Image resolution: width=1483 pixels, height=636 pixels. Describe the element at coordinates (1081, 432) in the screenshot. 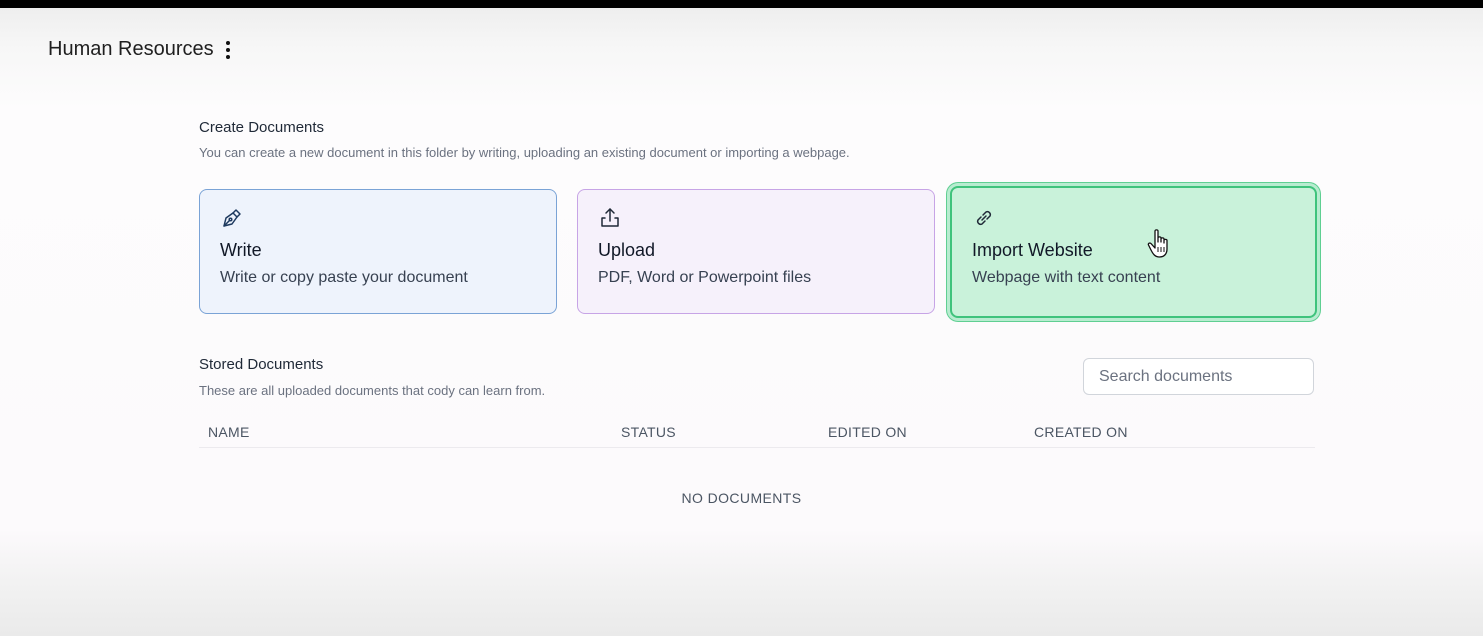

I see `column-header-created-on: CREATED ON` at that location.